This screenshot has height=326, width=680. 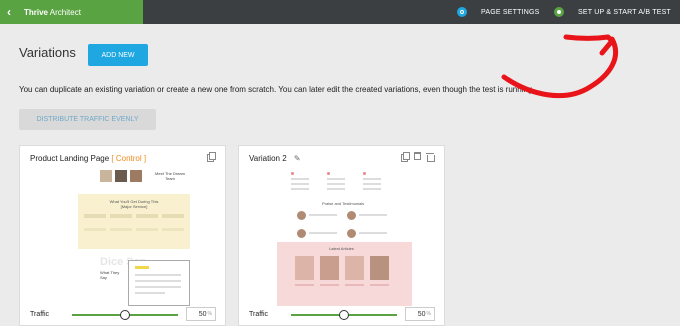 What do you see at coordinates (88, 158) in the screenshot?
I see `card-title: Product Landing Page [ Control ]` at bounding box center [88, 158].